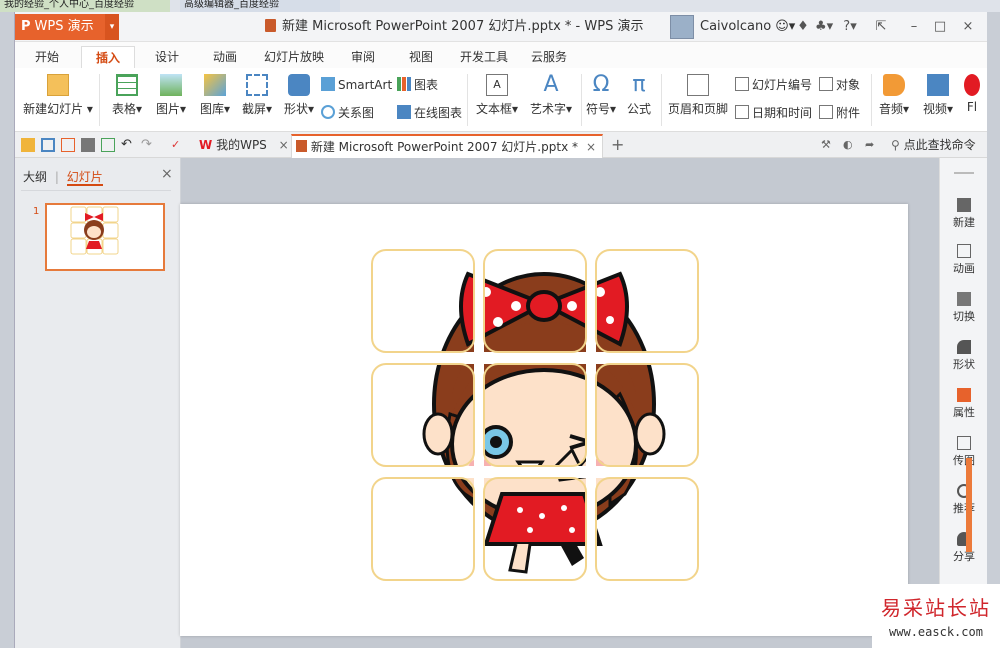 The width and height of the screenshot is (1000, 648). I want to click on user-account: Caivolcano ☺▾, so click(732, 27).